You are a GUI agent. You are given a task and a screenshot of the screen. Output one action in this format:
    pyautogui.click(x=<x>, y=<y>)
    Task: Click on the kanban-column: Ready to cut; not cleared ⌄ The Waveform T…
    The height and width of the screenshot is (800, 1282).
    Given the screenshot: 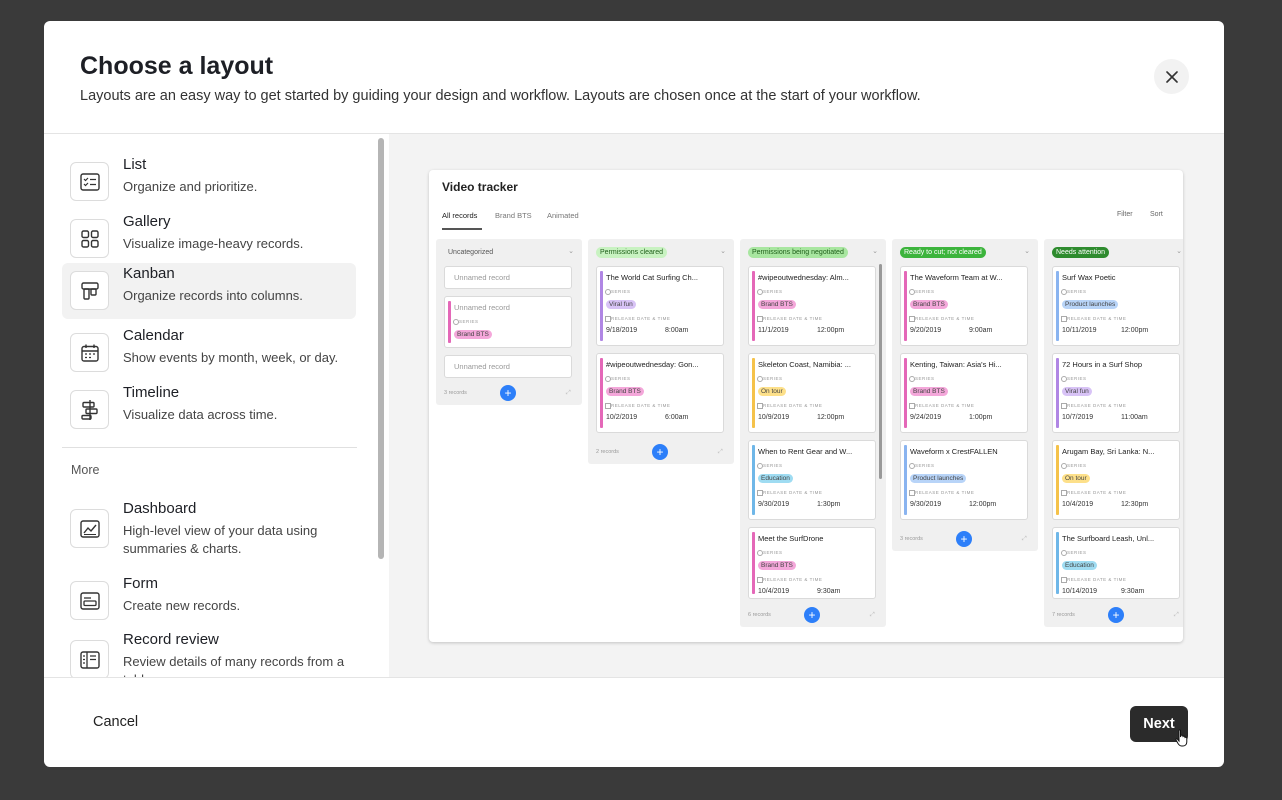 What is the action you would take?
    pyautogui.click(x=965, y=395)
    